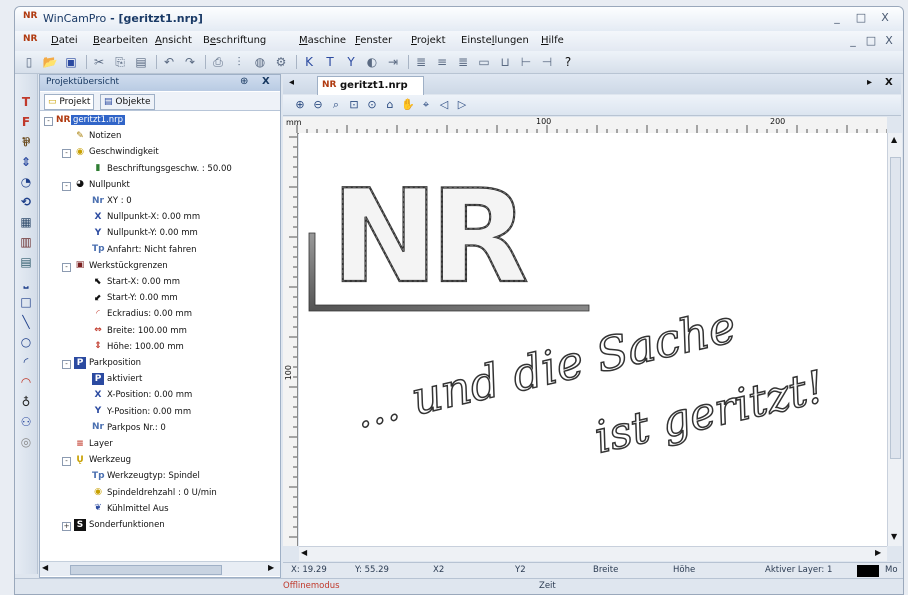  What do you see at coordinates (894, 139) in the screenshot?
I see `scroll-up-icon: ▲` at bounding box center [894, 139].